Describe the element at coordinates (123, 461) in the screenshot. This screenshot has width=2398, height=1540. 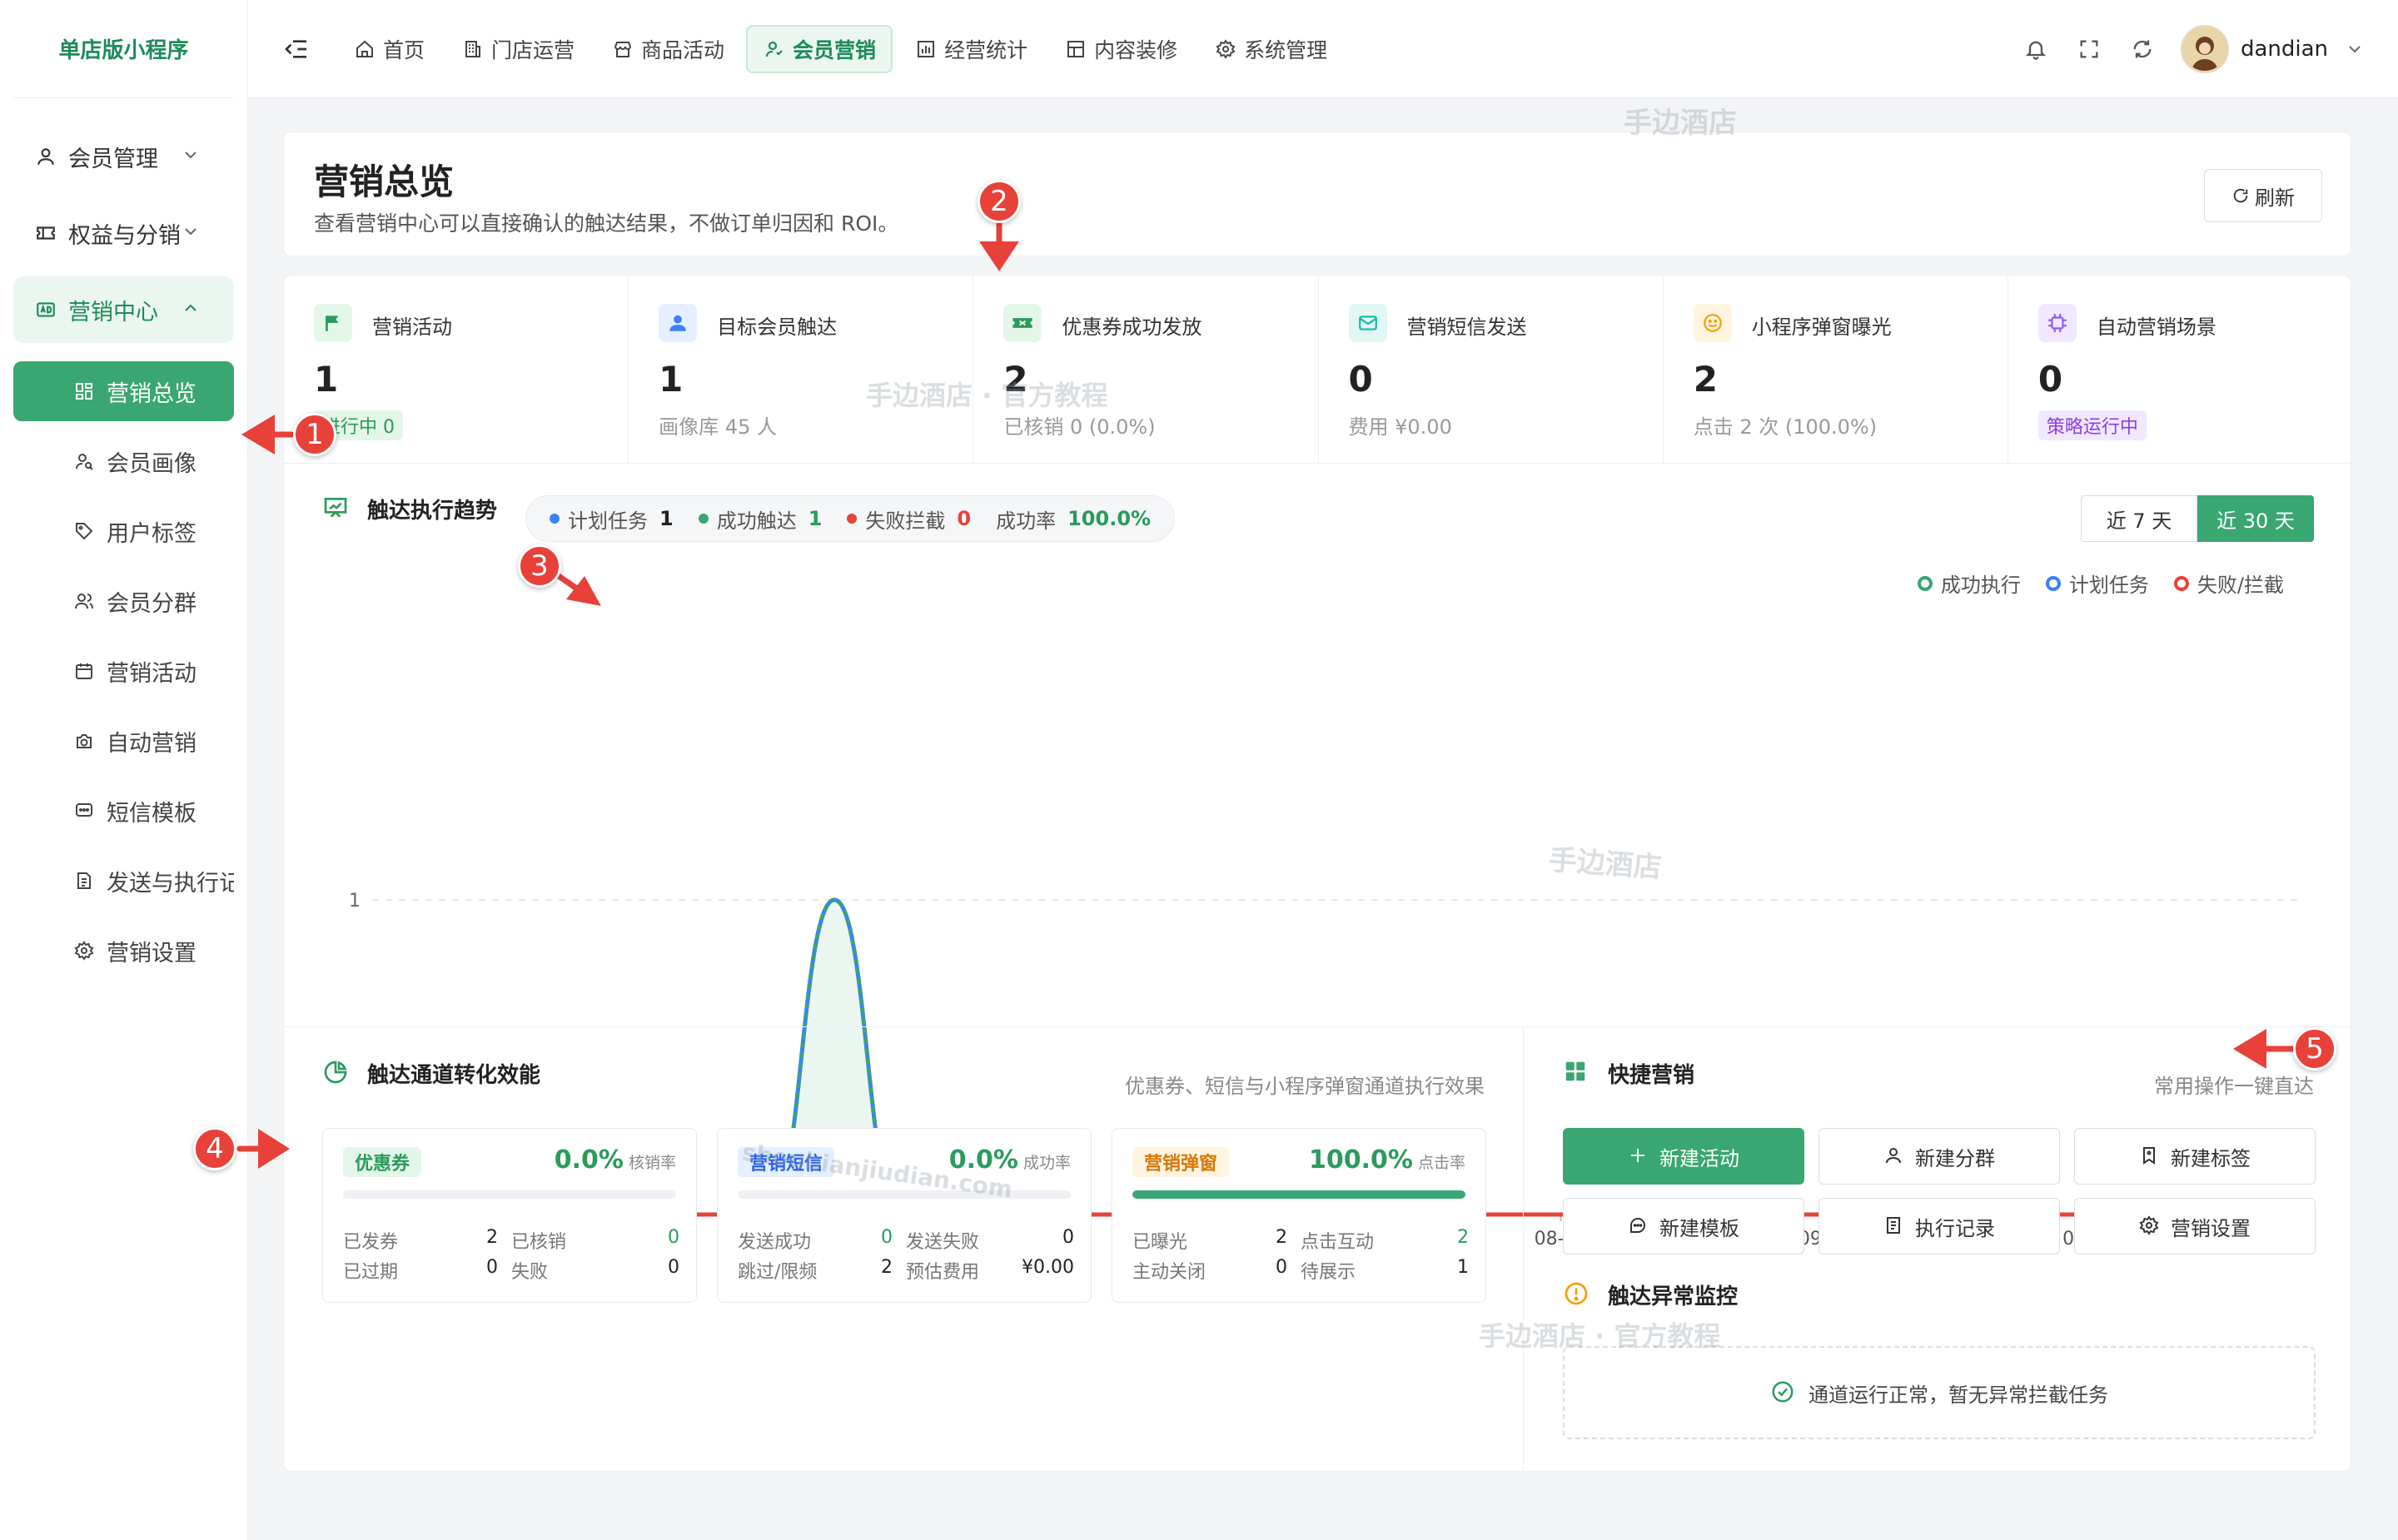
I see `sidebar-item-portrait: 会员画像` at that location.